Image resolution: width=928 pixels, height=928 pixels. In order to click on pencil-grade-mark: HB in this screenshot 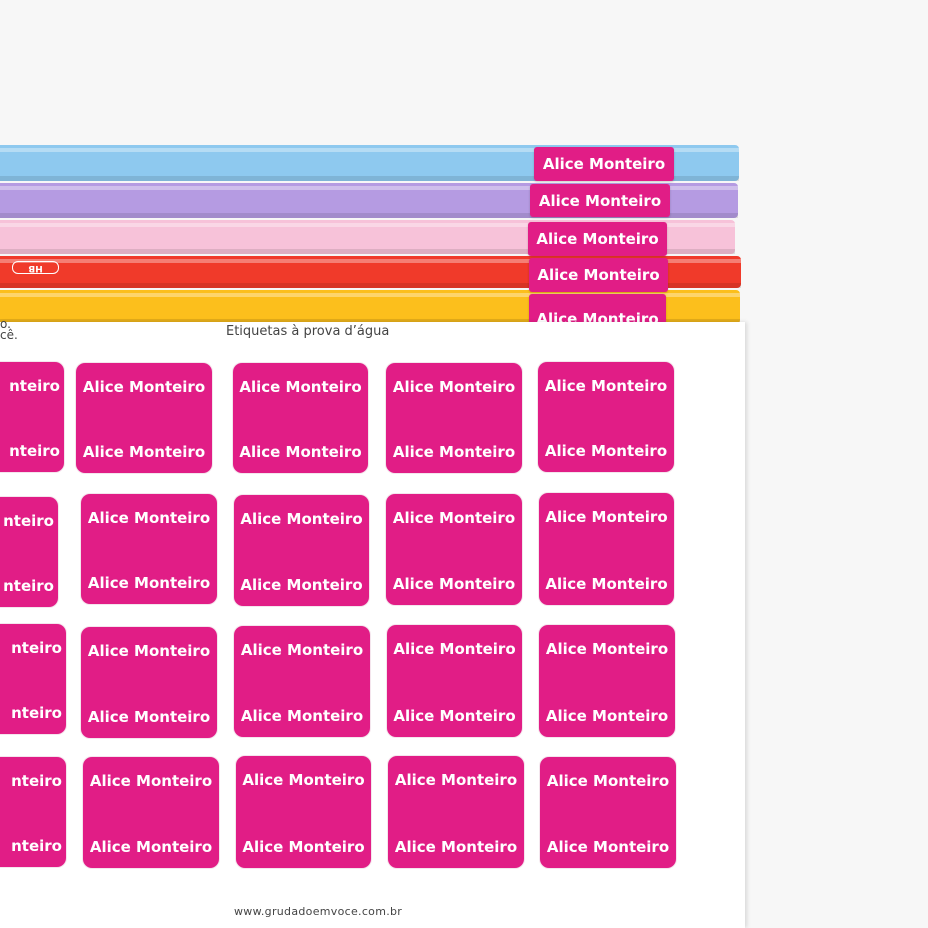, I will do `click(35, 267)`.